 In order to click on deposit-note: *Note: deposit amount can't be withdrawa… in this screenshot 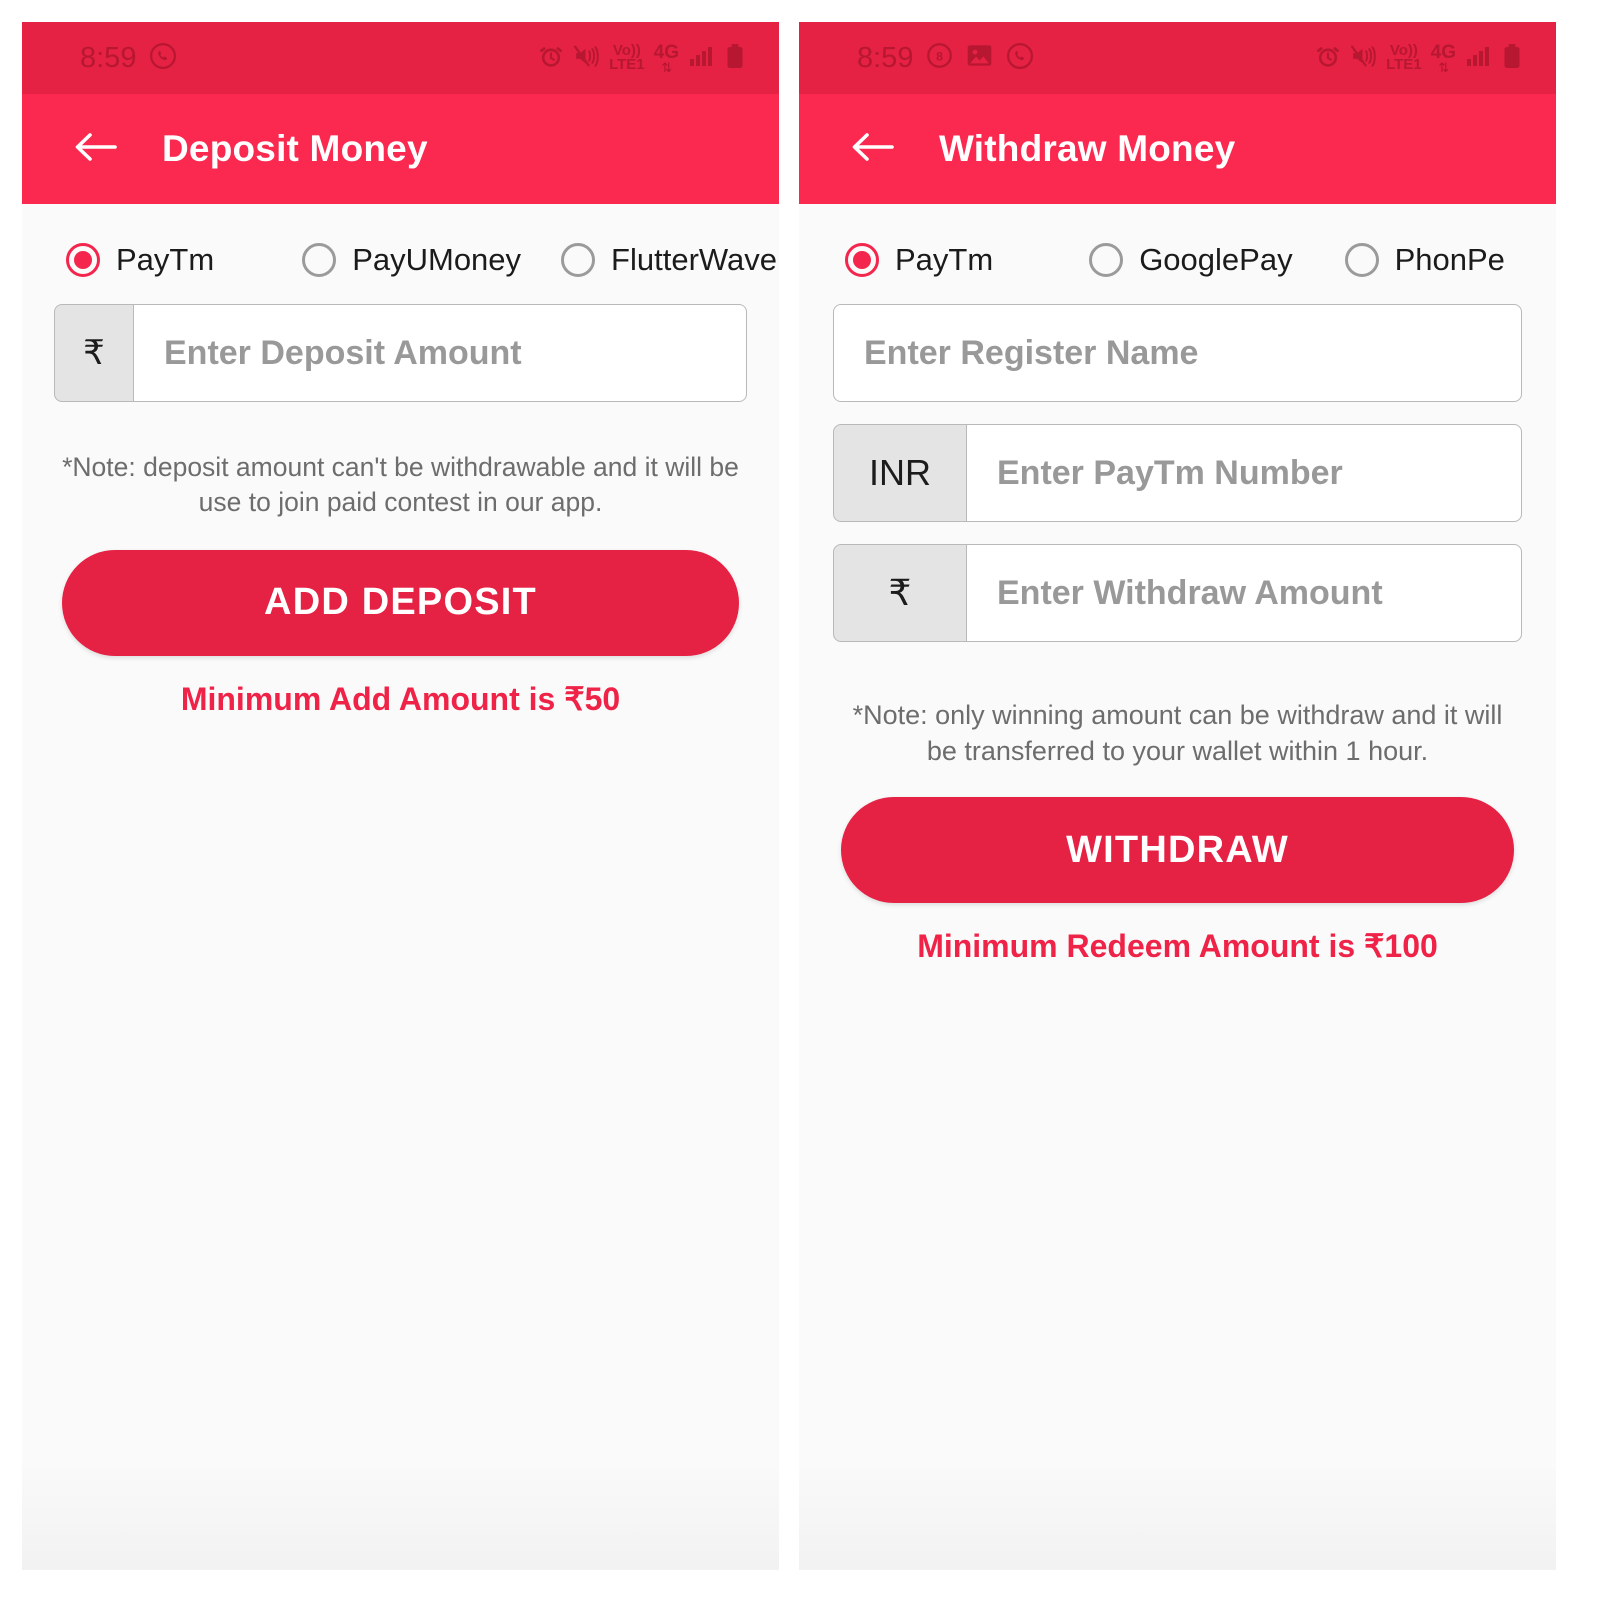, I will do `click(400, 484)`.